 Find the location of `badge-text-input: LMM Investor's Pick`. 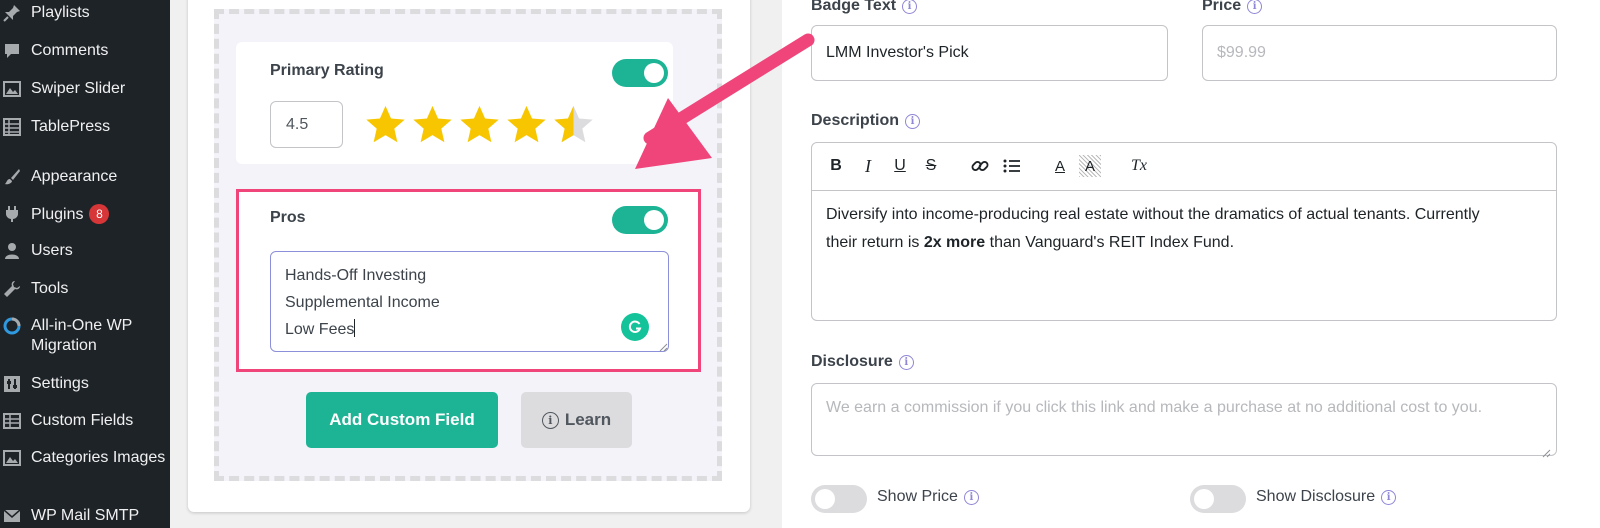

badge-text-input: LMM Investor's Pick is located at coordinates (989, 53).